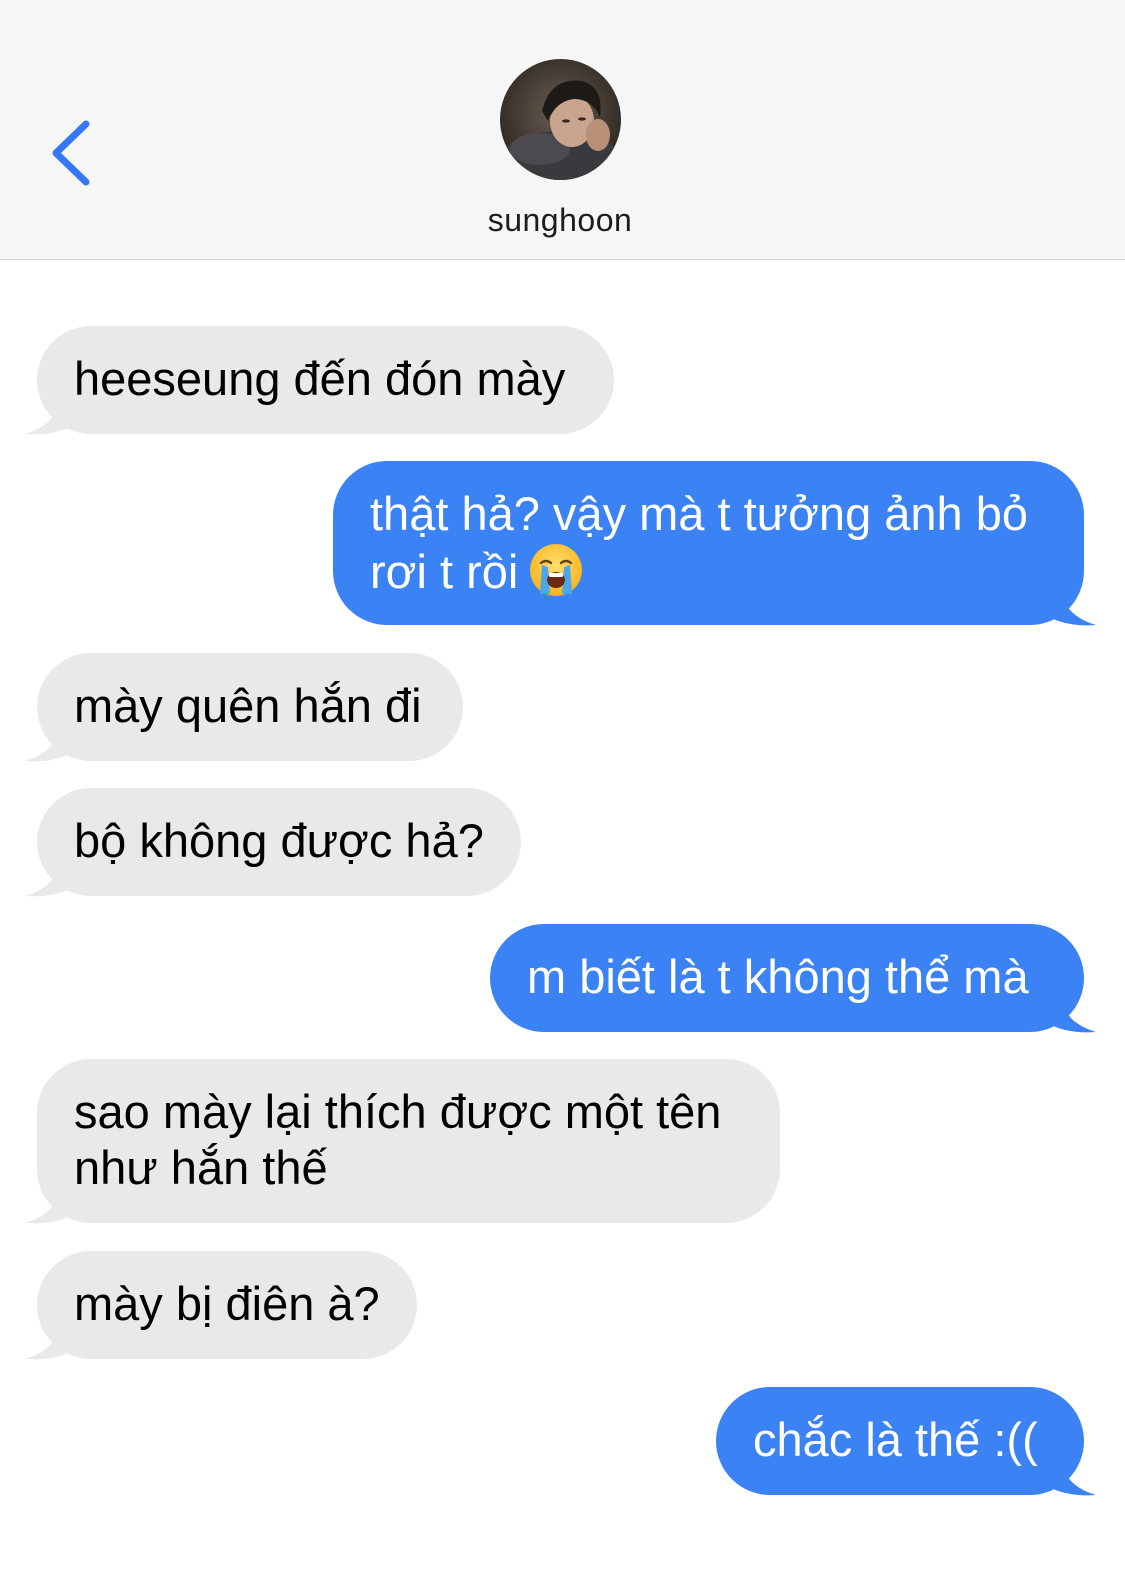 Image resolution: width=1125 pixels, height=1576 pixels. What do you see at coordinates (778, 976) in the screenshot?
I see `message-text: m biết là t không thể mà` at bounding box center [778, 976].